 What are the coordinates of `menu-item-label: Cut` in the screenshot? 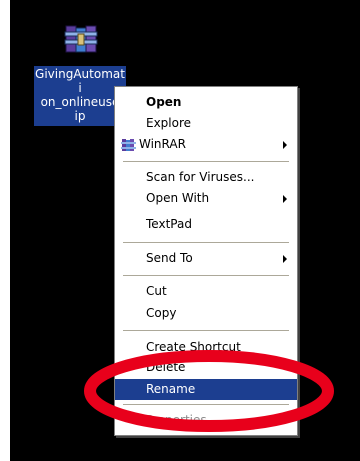 It's located at (156, 291).